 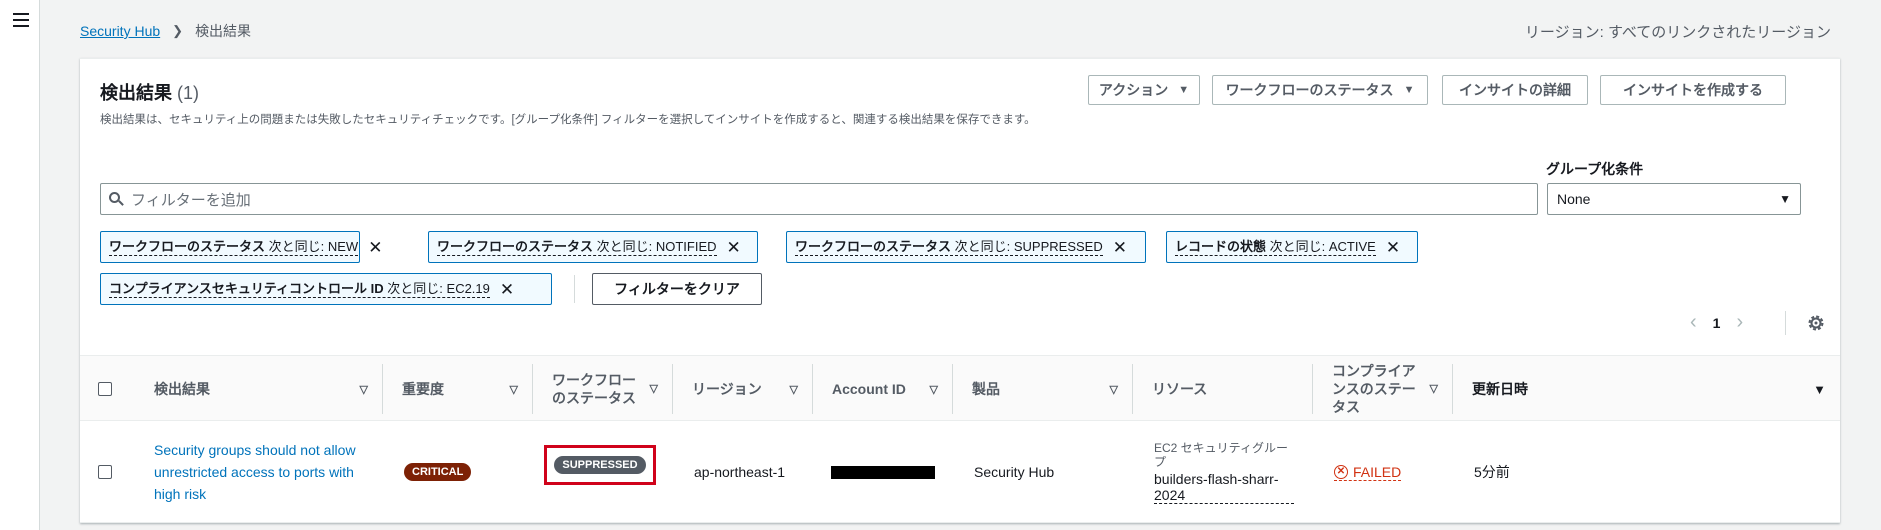 What do you see at coordinates (182, 389) in the screenshot?
I see `column-label: 検出結果` at bounding box center [182, 389].